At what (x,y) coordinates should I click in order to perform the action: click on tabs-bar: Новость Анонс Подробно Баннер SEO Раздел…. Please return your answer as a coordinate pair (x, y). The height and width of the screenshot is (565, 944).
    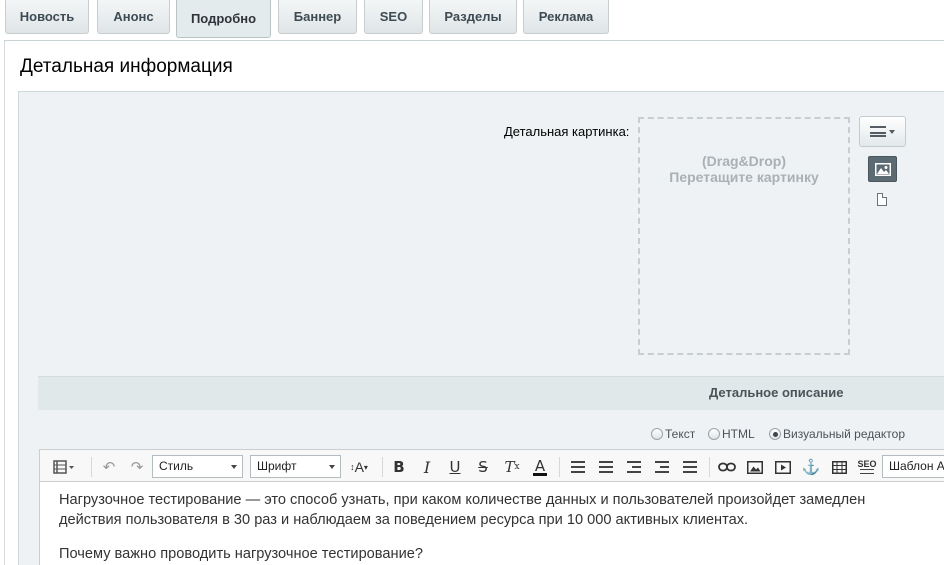
    Looking at the image, I should click on (472, 20).